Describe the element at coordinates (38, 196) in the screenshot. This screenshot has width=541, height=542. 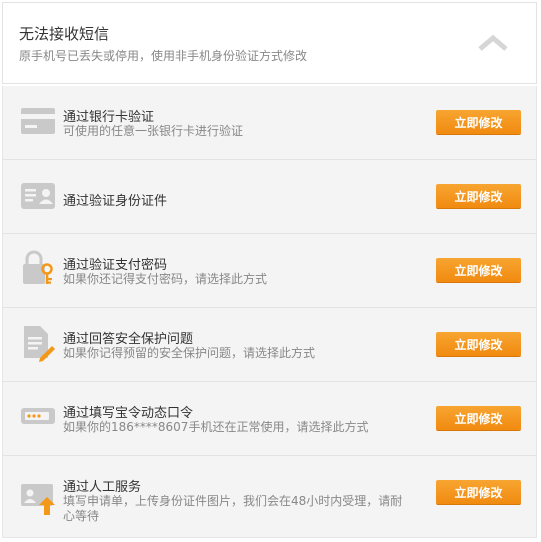
I see `id-card-icon` at that location.